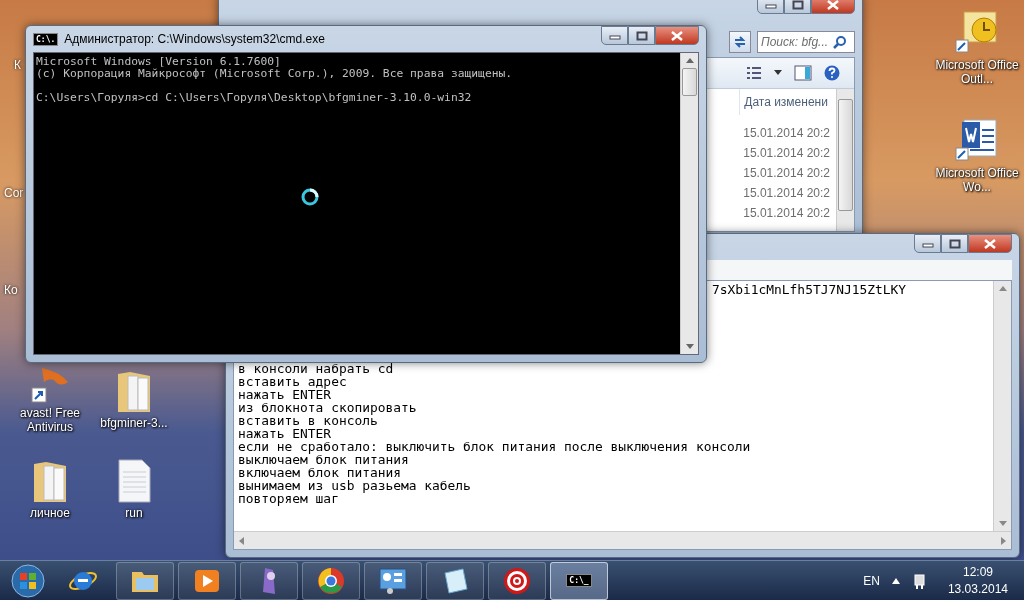 This screenshot has height=600, width=1024. Describe the element at coordinates (50, 420) in the screenshot. I see `icon-label: avast! Free Antivirus` at that location.